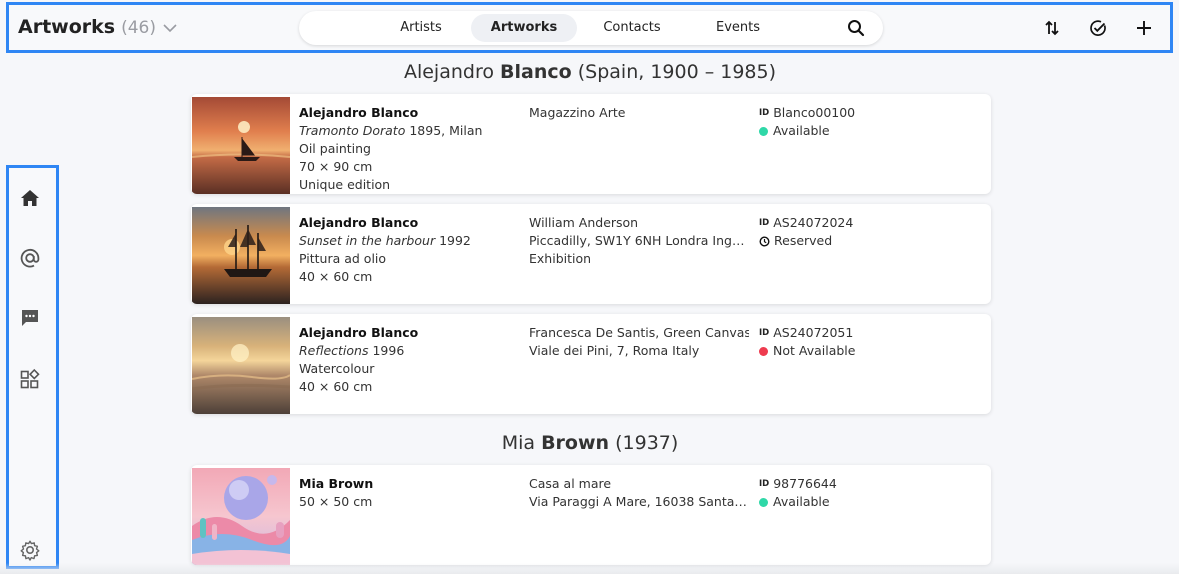 The image size is (1179, 574). I want to click on page-title: Artworks (46), so click(98, 27).